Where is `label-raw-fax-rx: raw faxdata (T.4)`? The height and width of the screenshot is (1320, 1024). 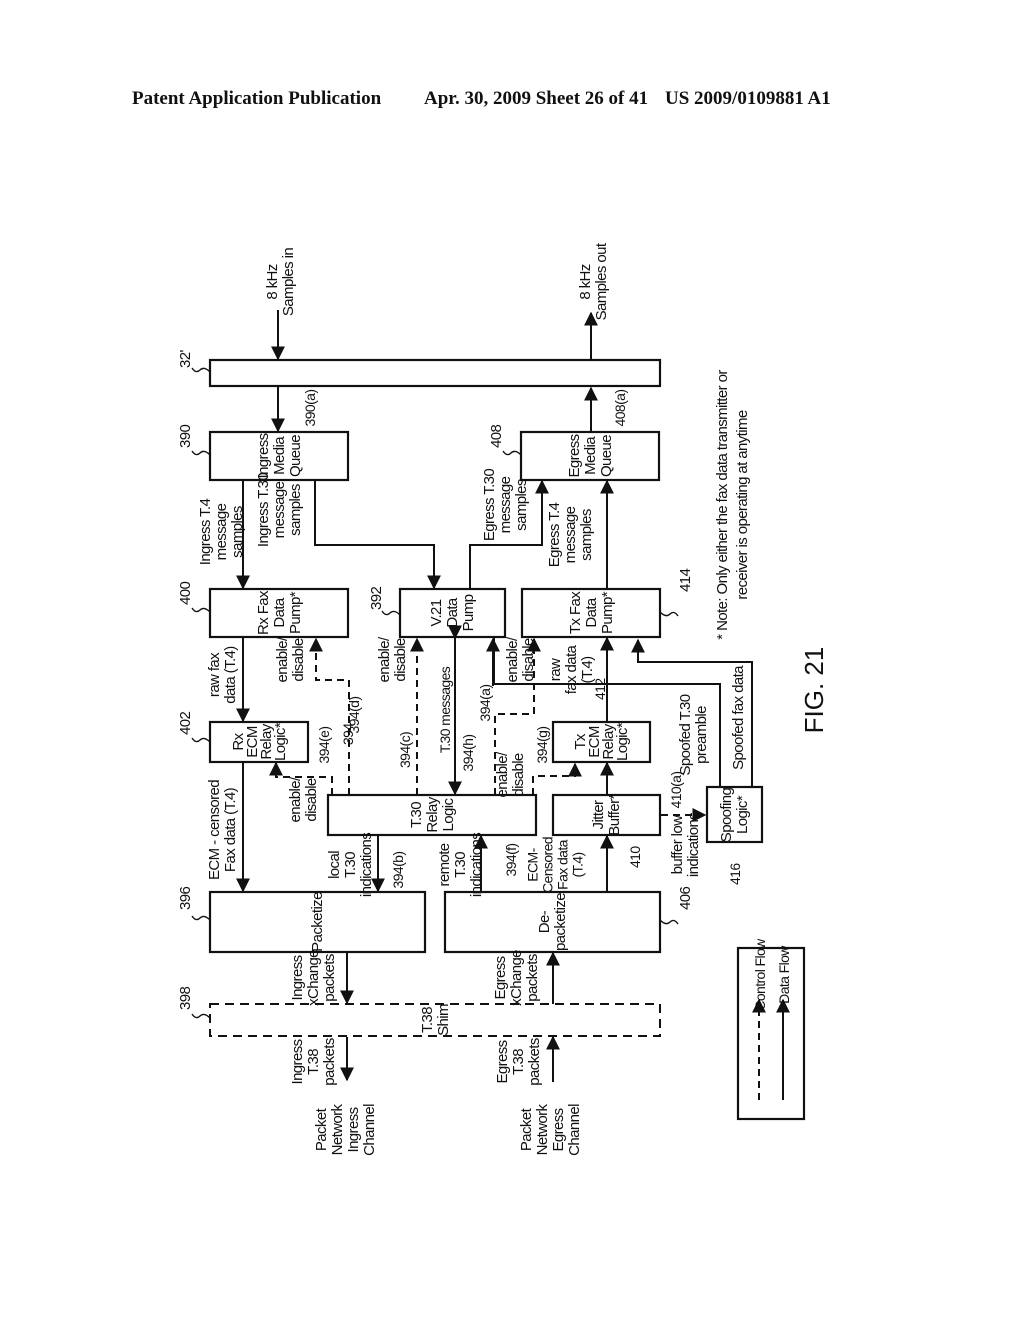
label-raw-fax-rx: raw faxdata (T.4) is located at coordinates (222, 675).